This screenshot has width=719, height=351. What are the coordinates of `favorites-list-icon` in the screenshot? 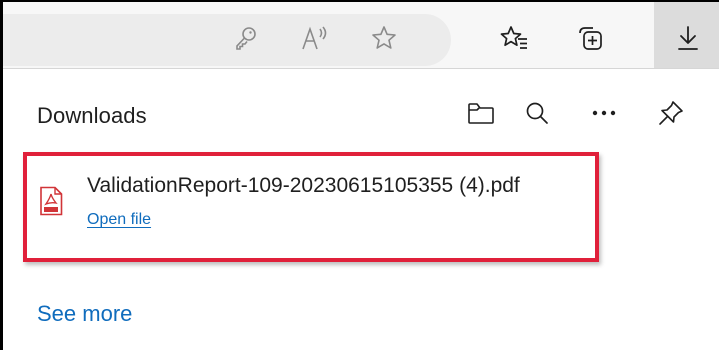 It's located at (514, 38).